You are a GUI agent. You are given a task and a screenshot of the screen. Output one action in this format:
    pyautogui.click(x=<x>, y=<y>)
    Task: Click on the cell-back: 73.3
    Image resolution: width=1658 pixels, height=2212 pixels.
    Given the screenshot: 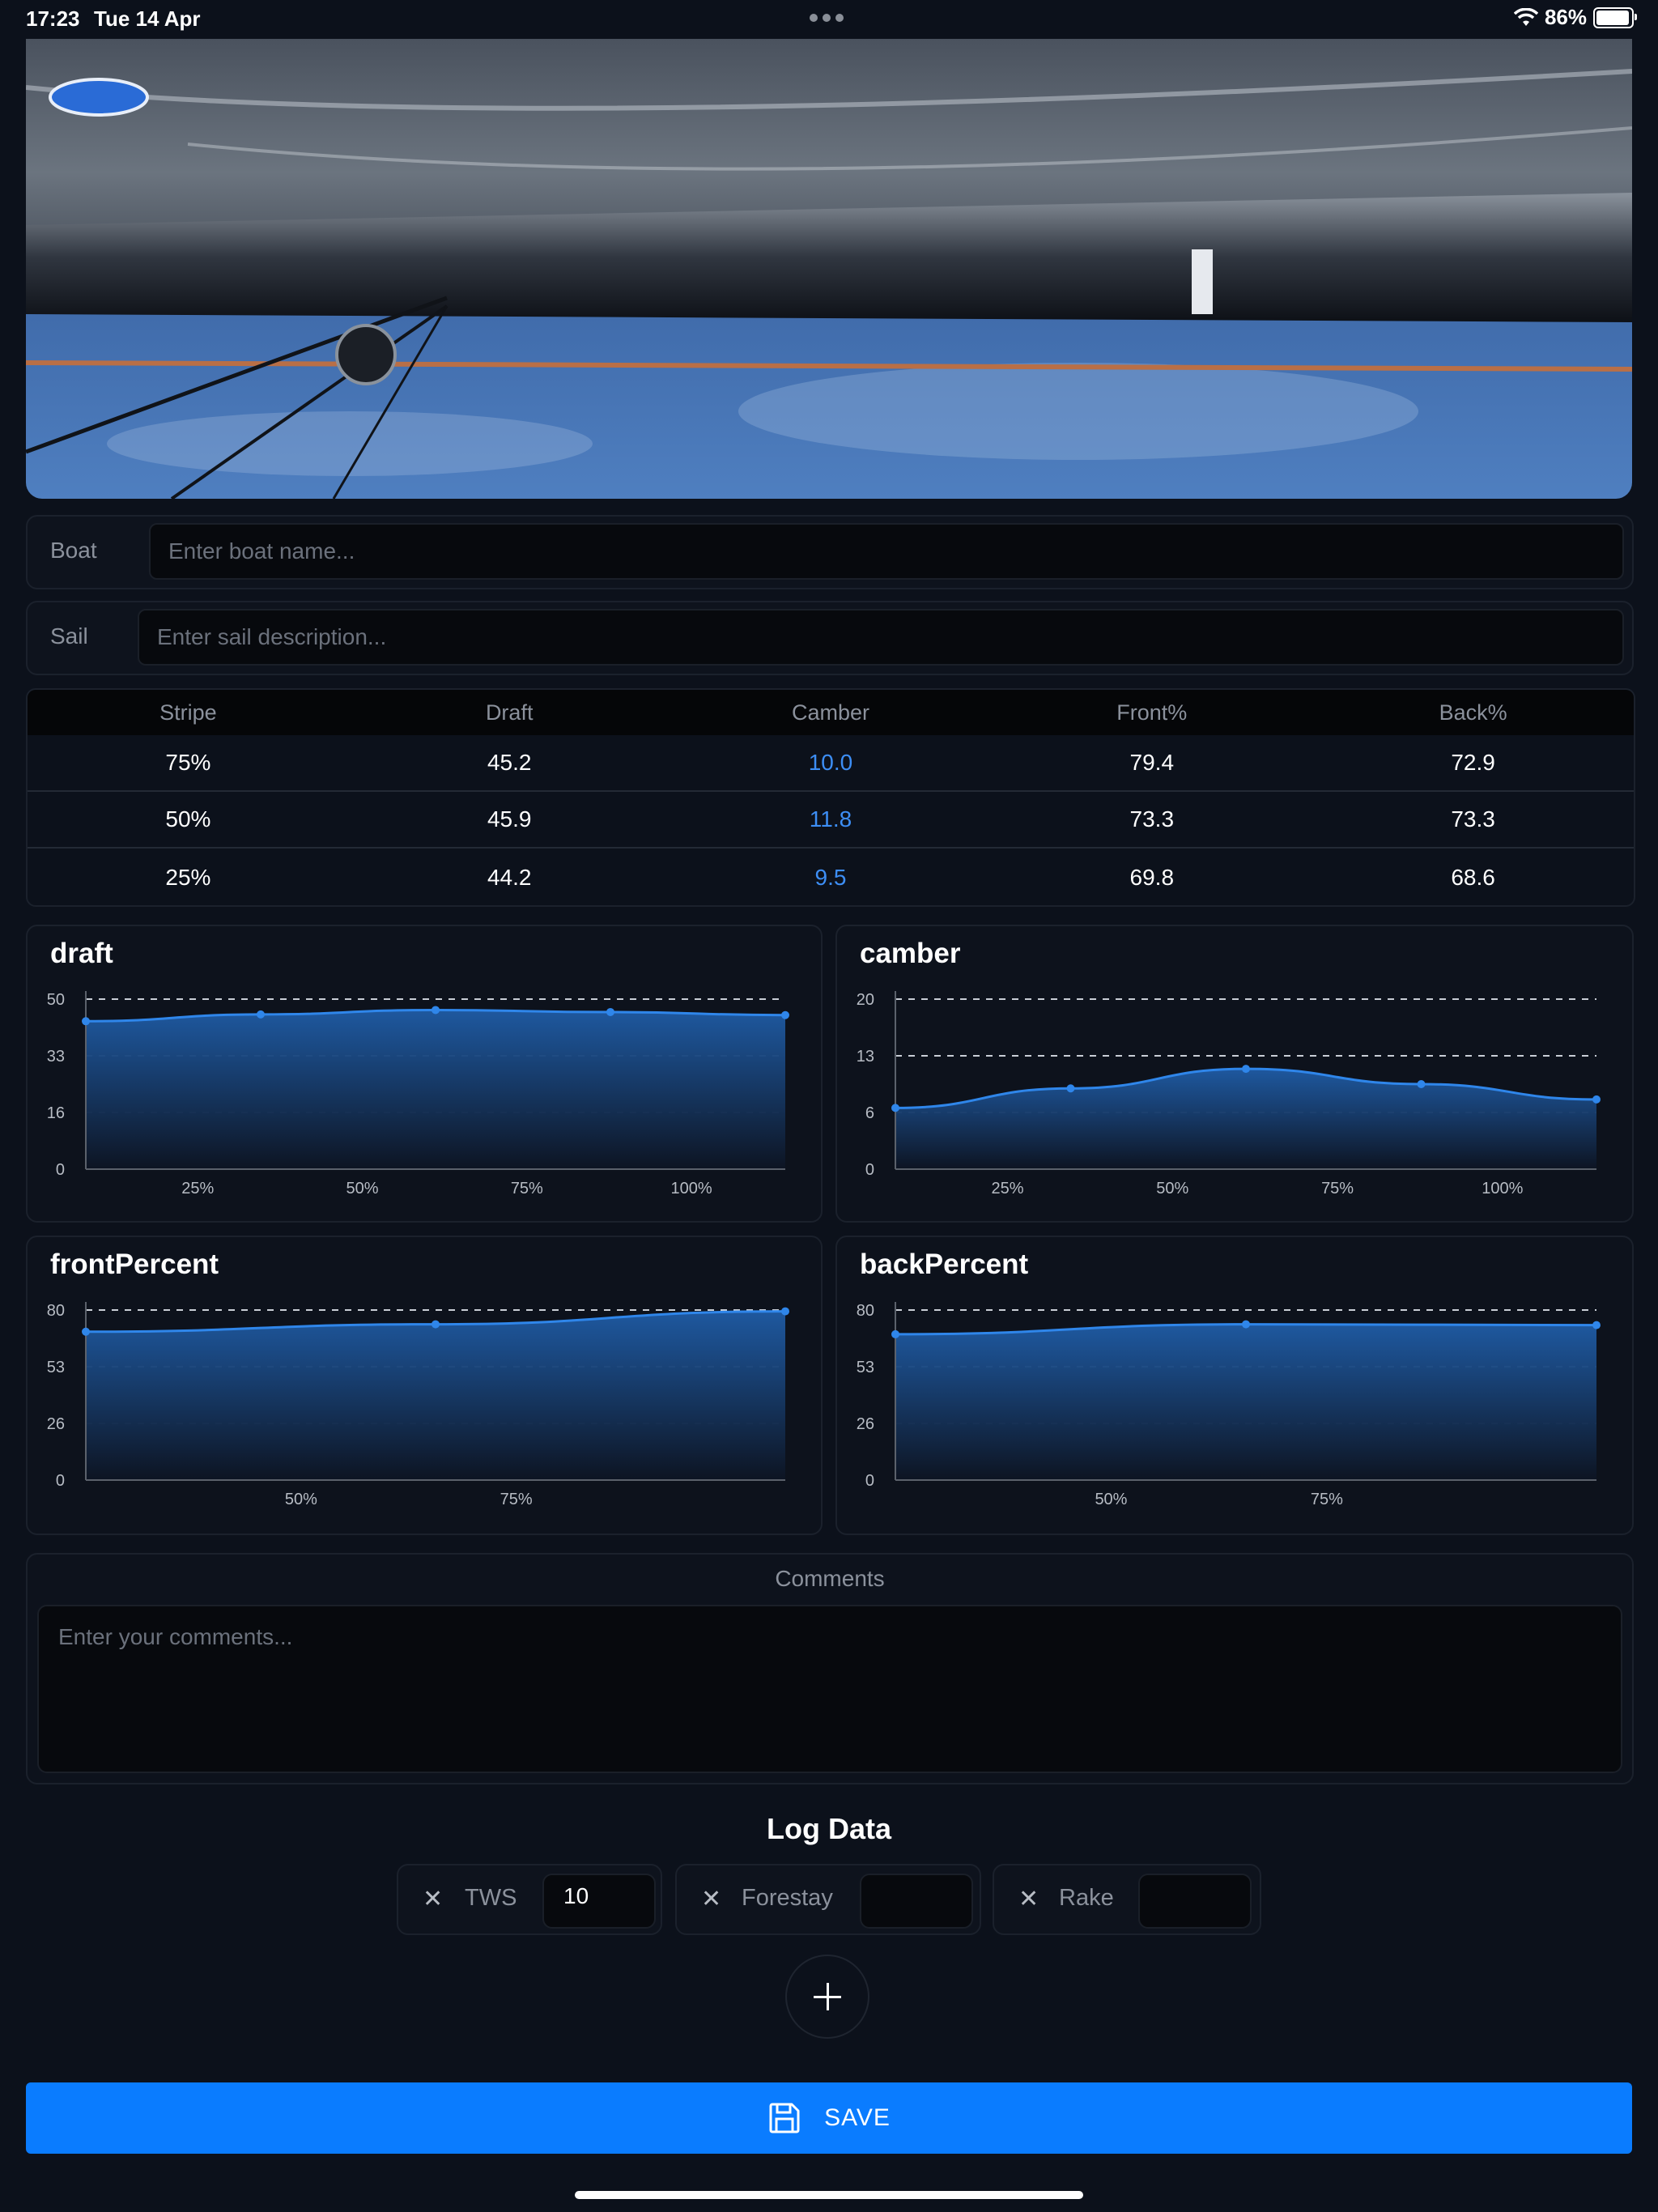 What is the action you would take?
    pyautogui.click(x=1473, y=819)
    